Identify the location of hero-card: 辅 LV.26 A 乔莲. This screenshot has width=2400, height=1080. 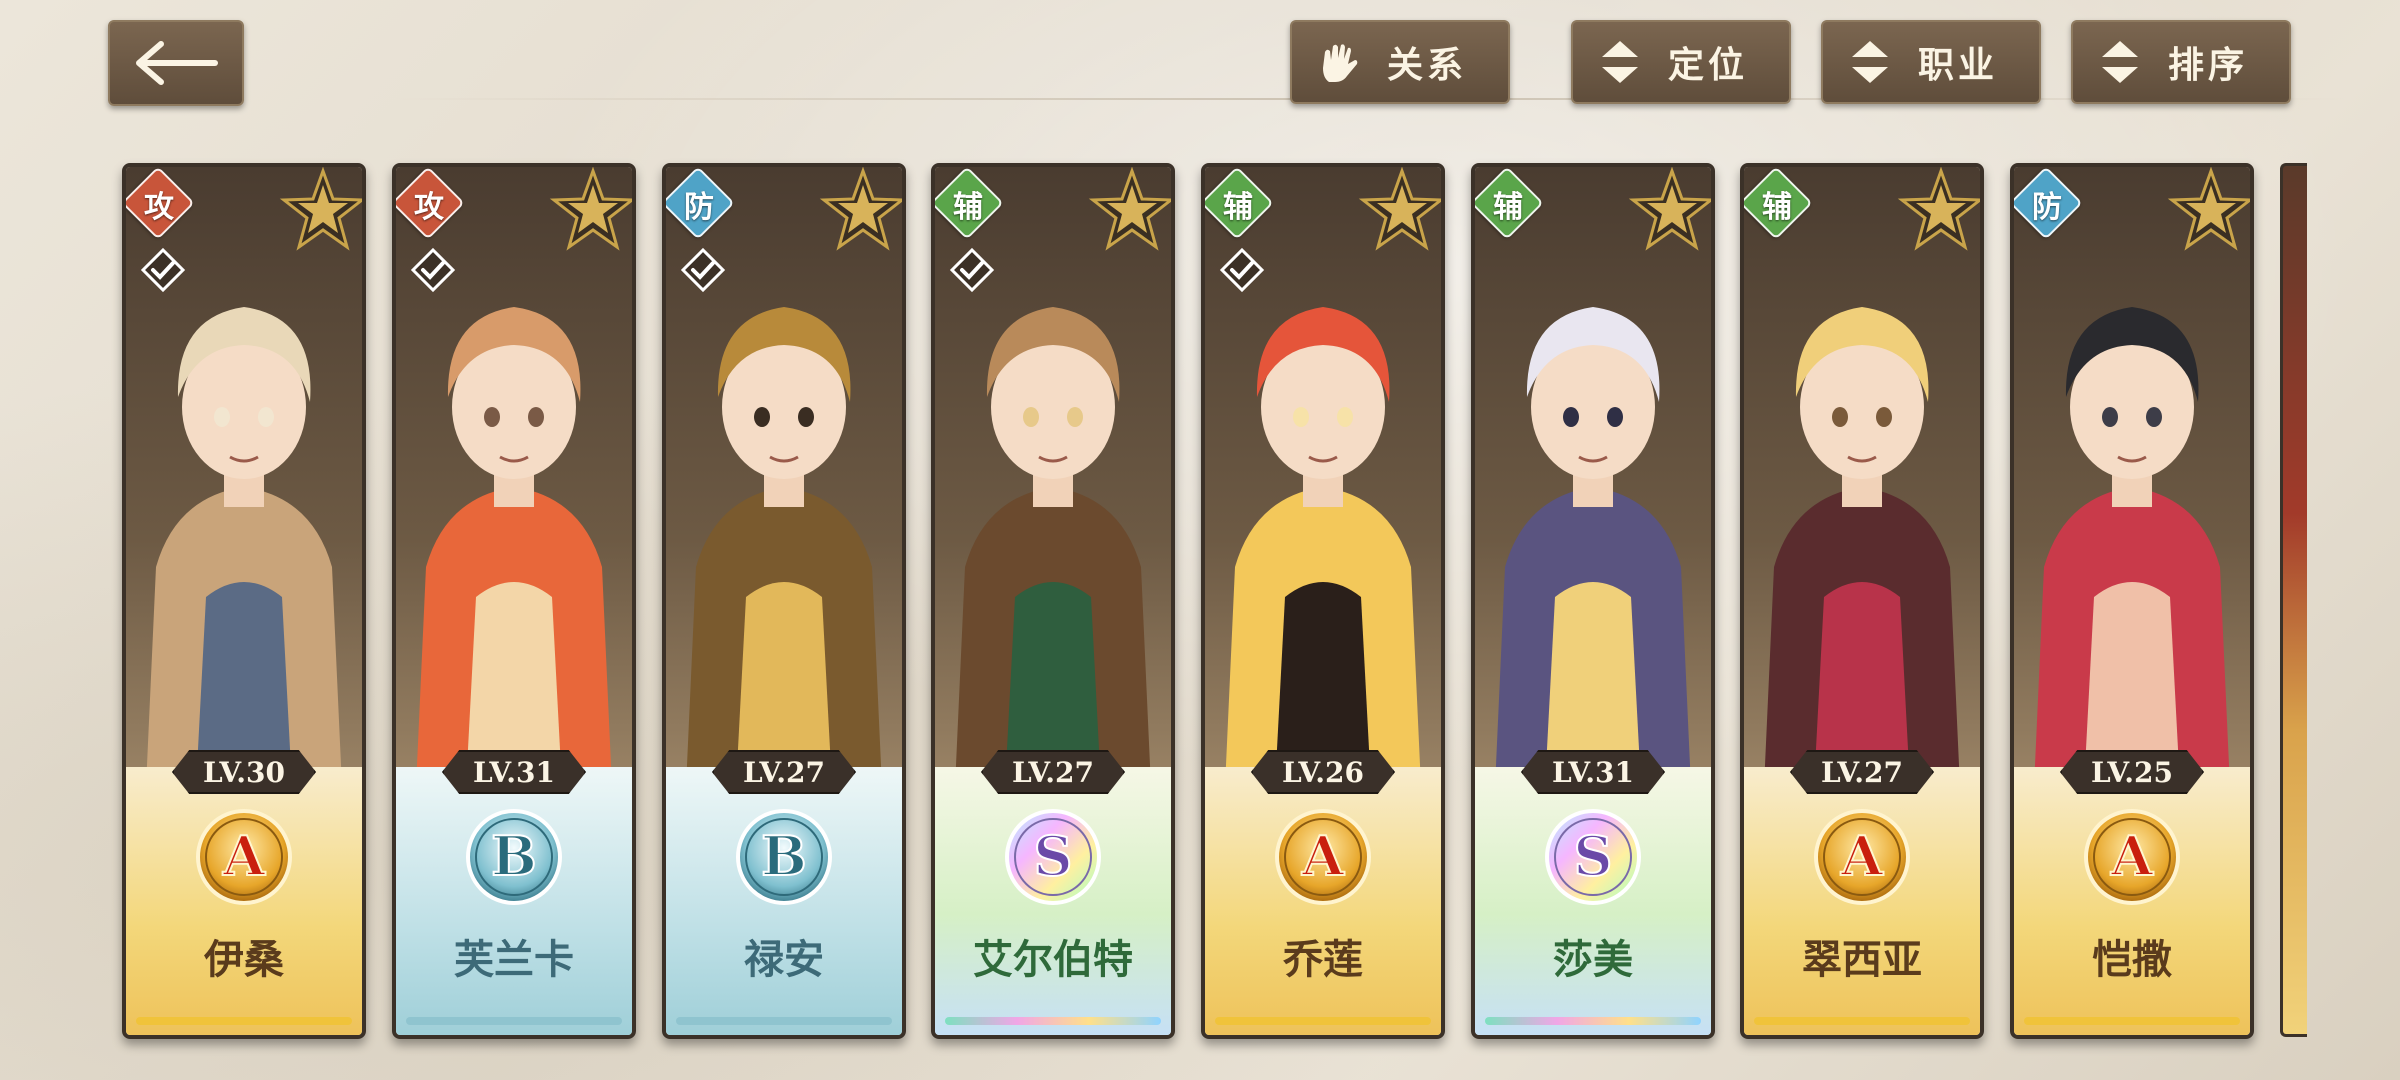
(1323, 601).